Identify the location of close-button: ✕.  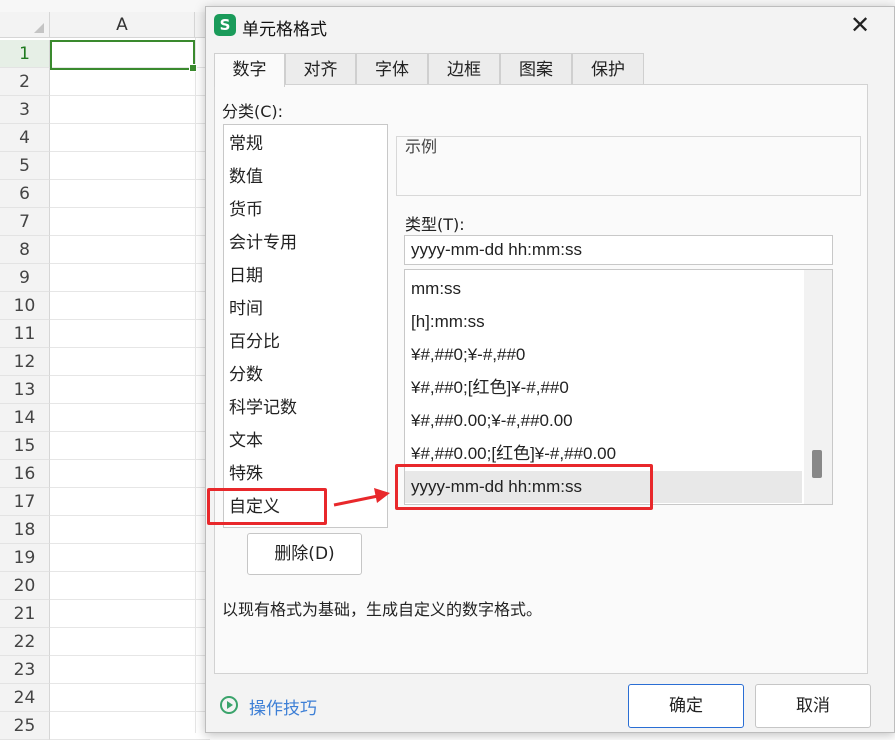
(860, 25).